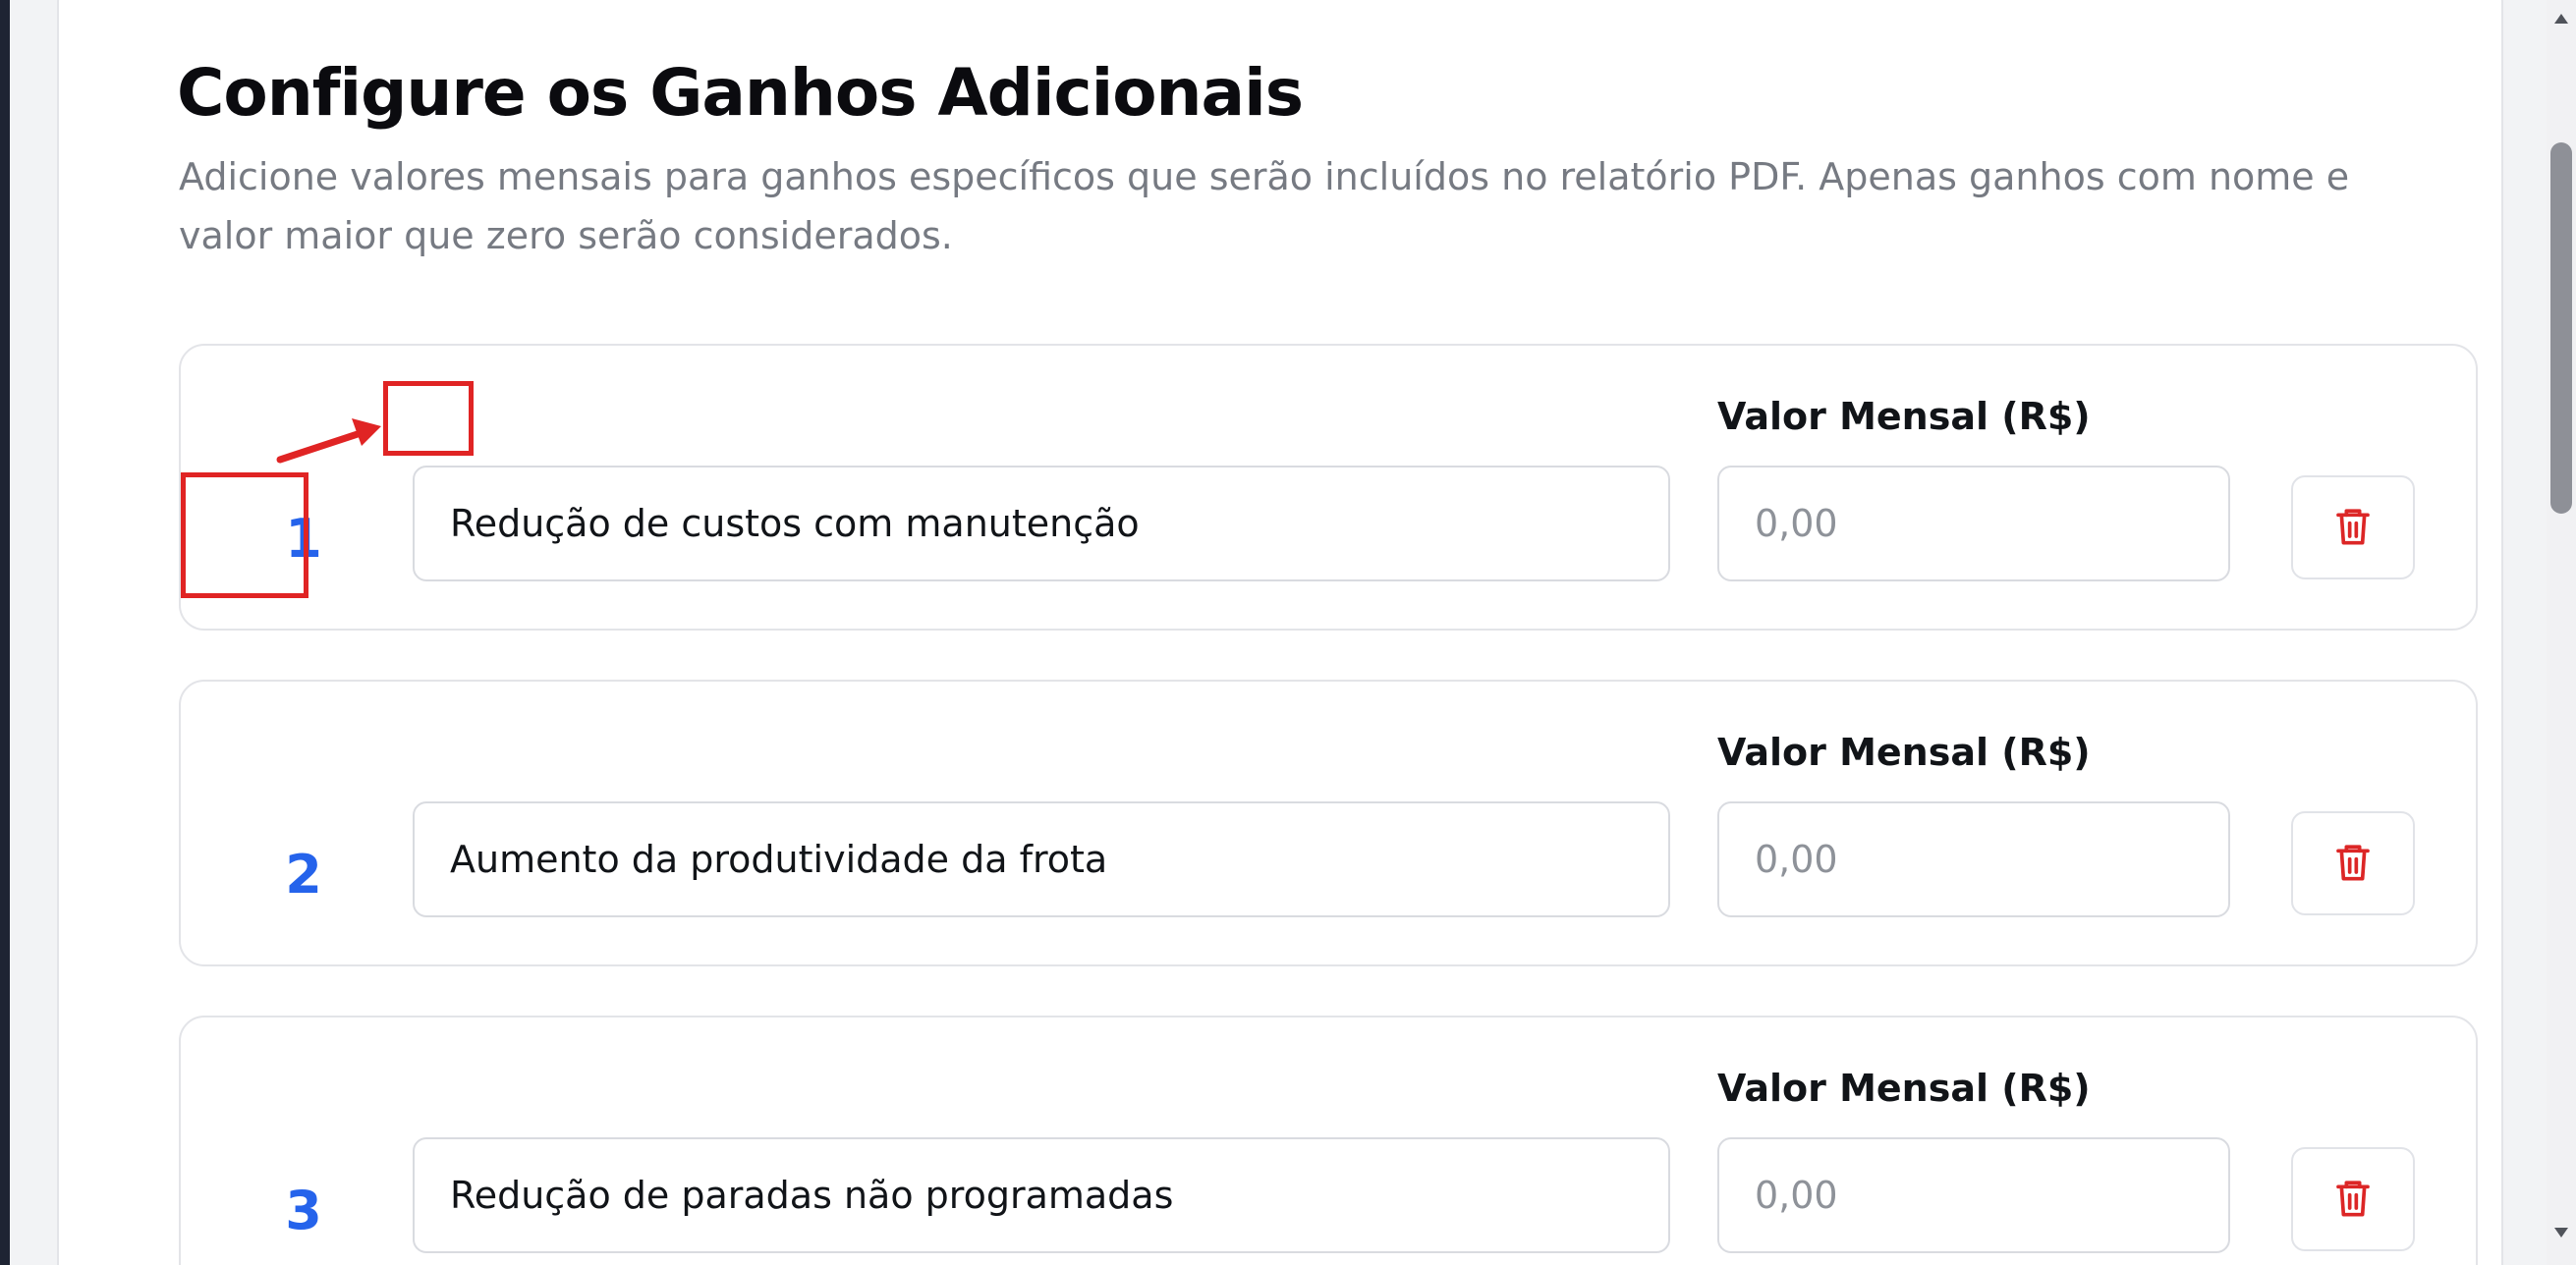  I want to click on arrow-up-icon, so click(2561, 19).